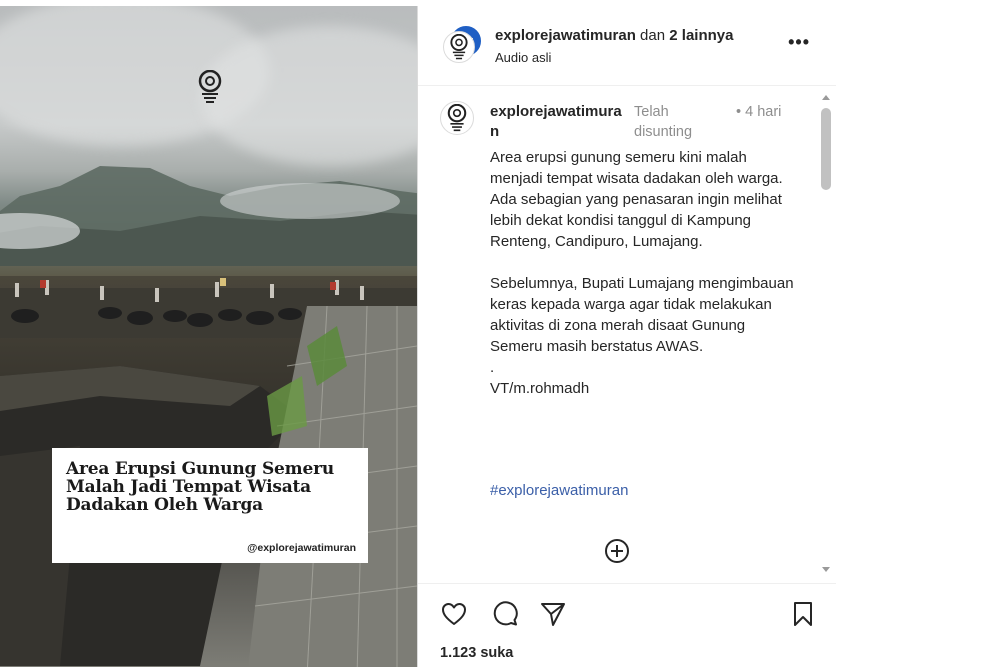 Image resolution: width=1000 pixels, height=667 pixels. I want to click on caption-line: Area Erupsi Gunung Semeru, so click(200, 469).